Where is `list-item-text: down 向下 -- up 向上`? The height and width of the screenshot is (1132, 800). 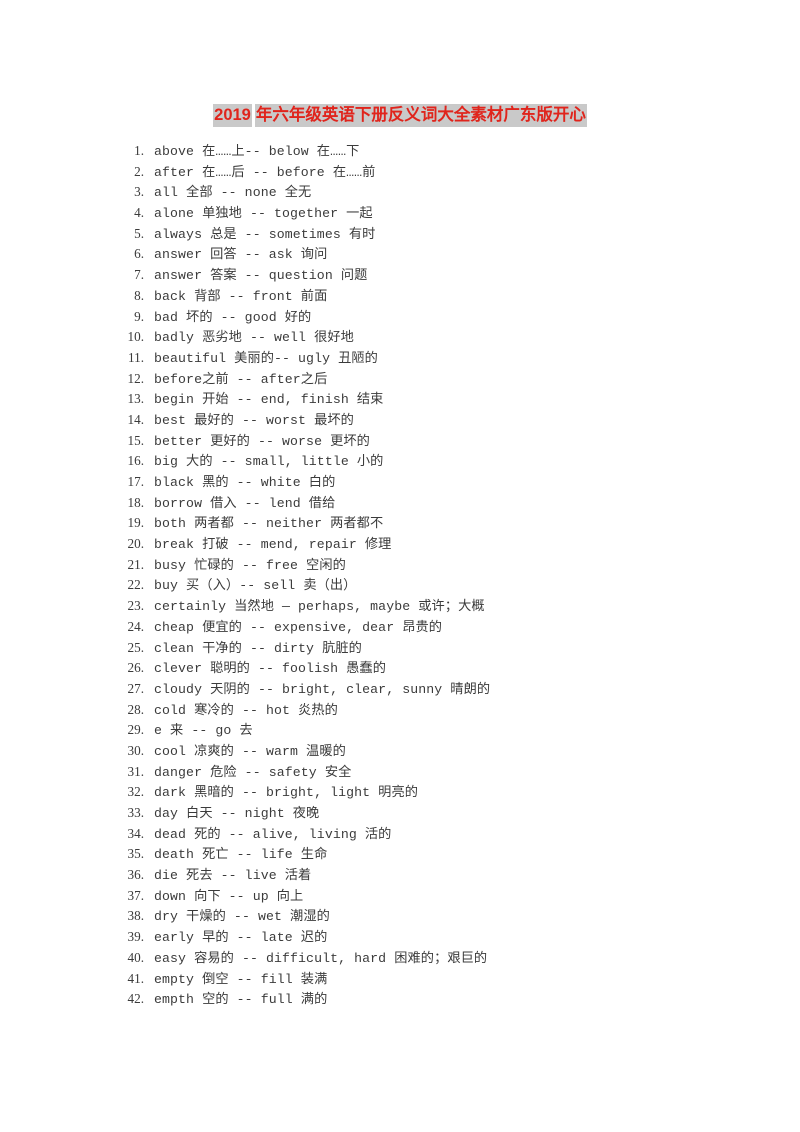
list-item-text: down 向下 -- up 向上 is located at coordinates (229, 896).